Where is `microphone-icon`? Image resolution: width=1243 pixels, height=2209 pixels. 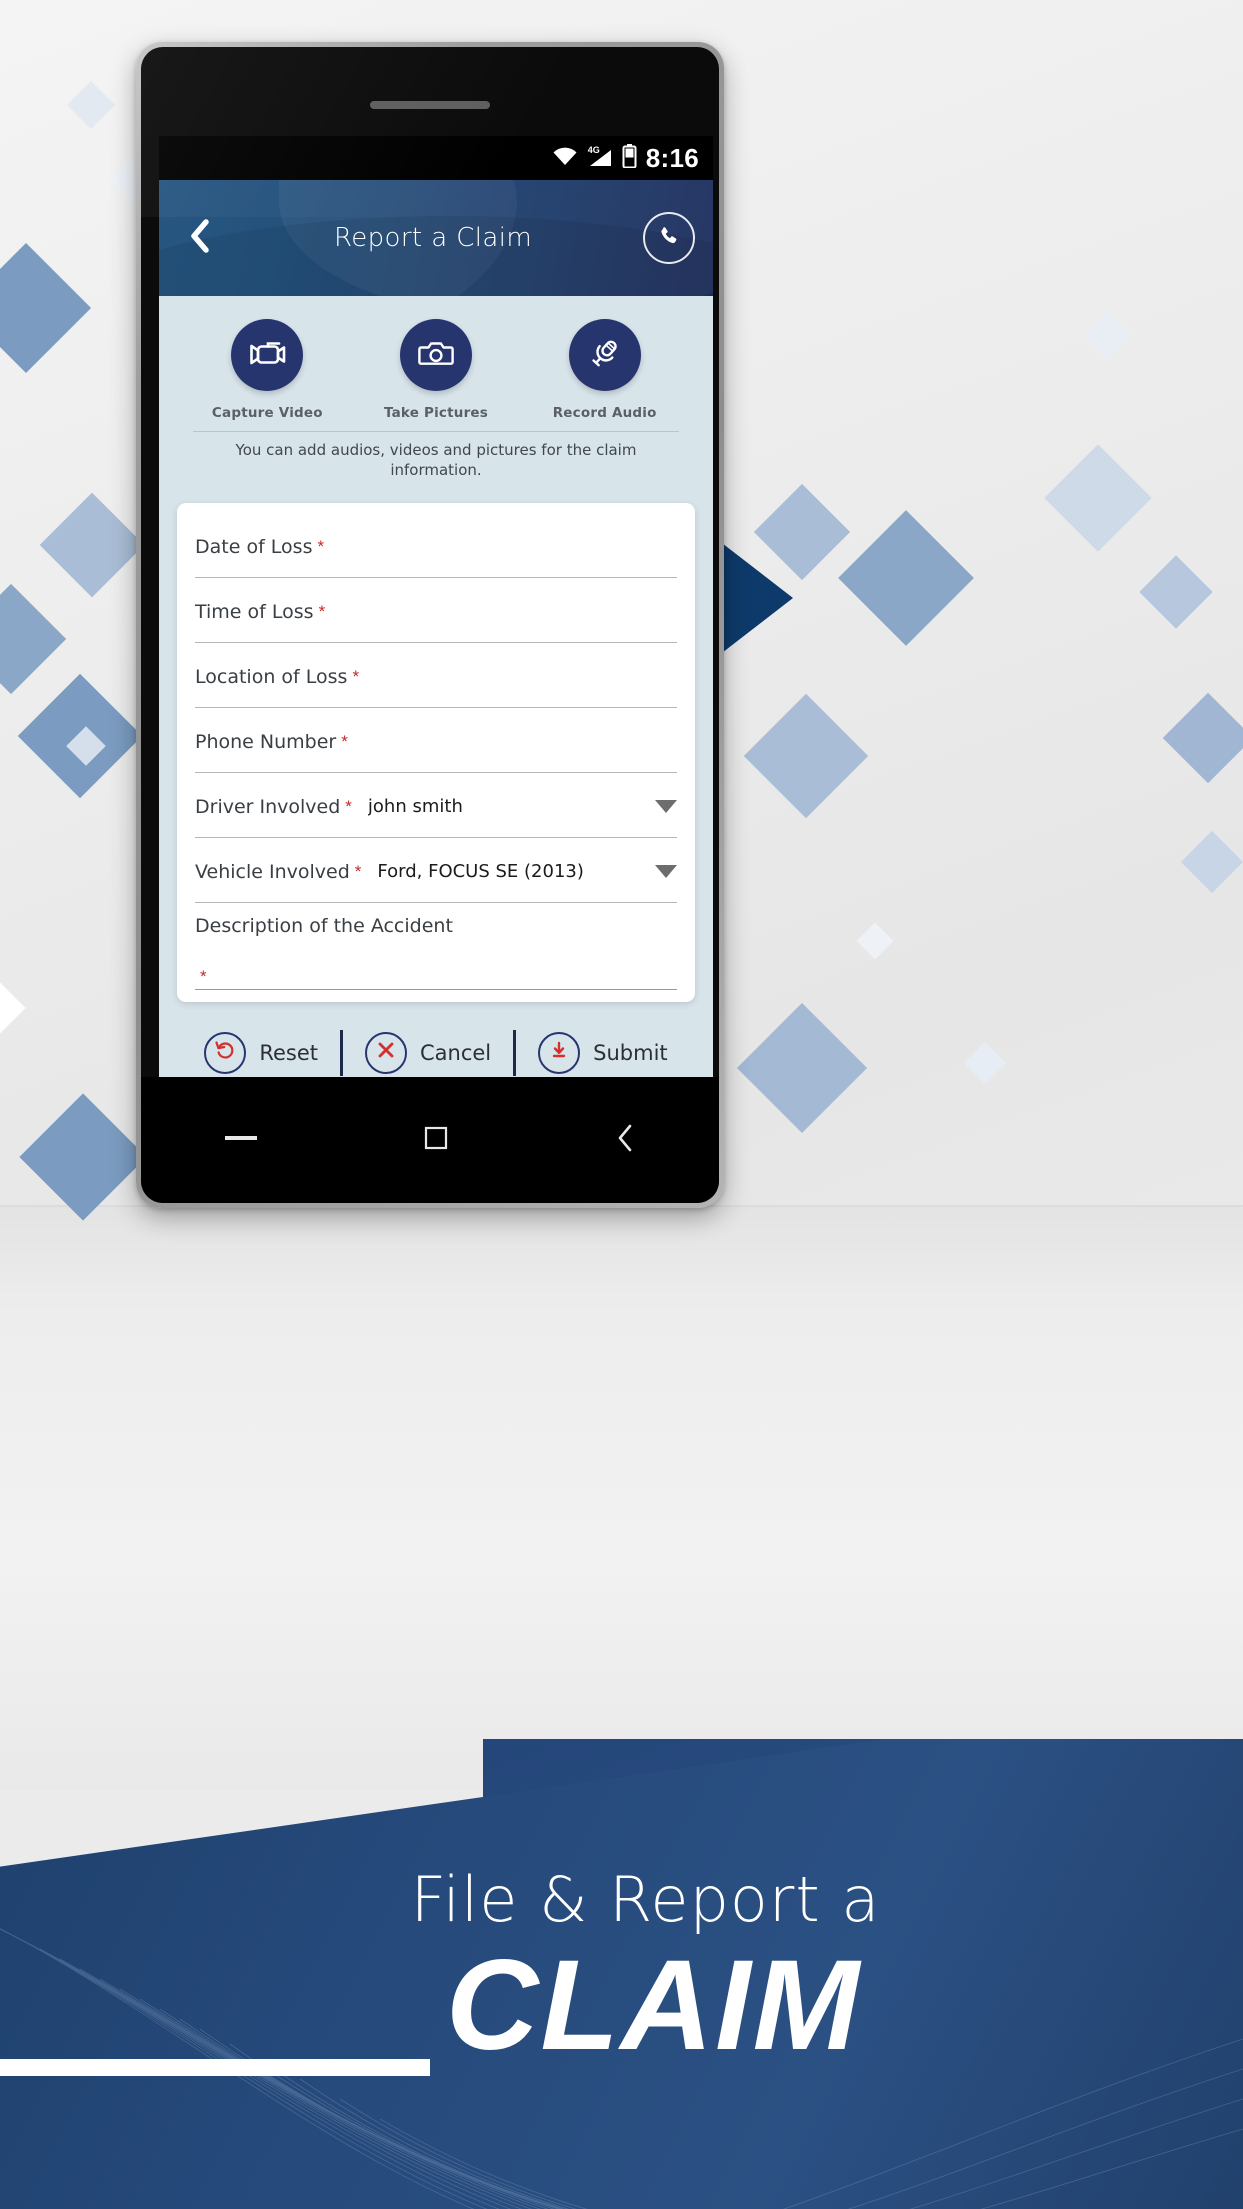
microphone-icon is located at coordinates (605, 355).